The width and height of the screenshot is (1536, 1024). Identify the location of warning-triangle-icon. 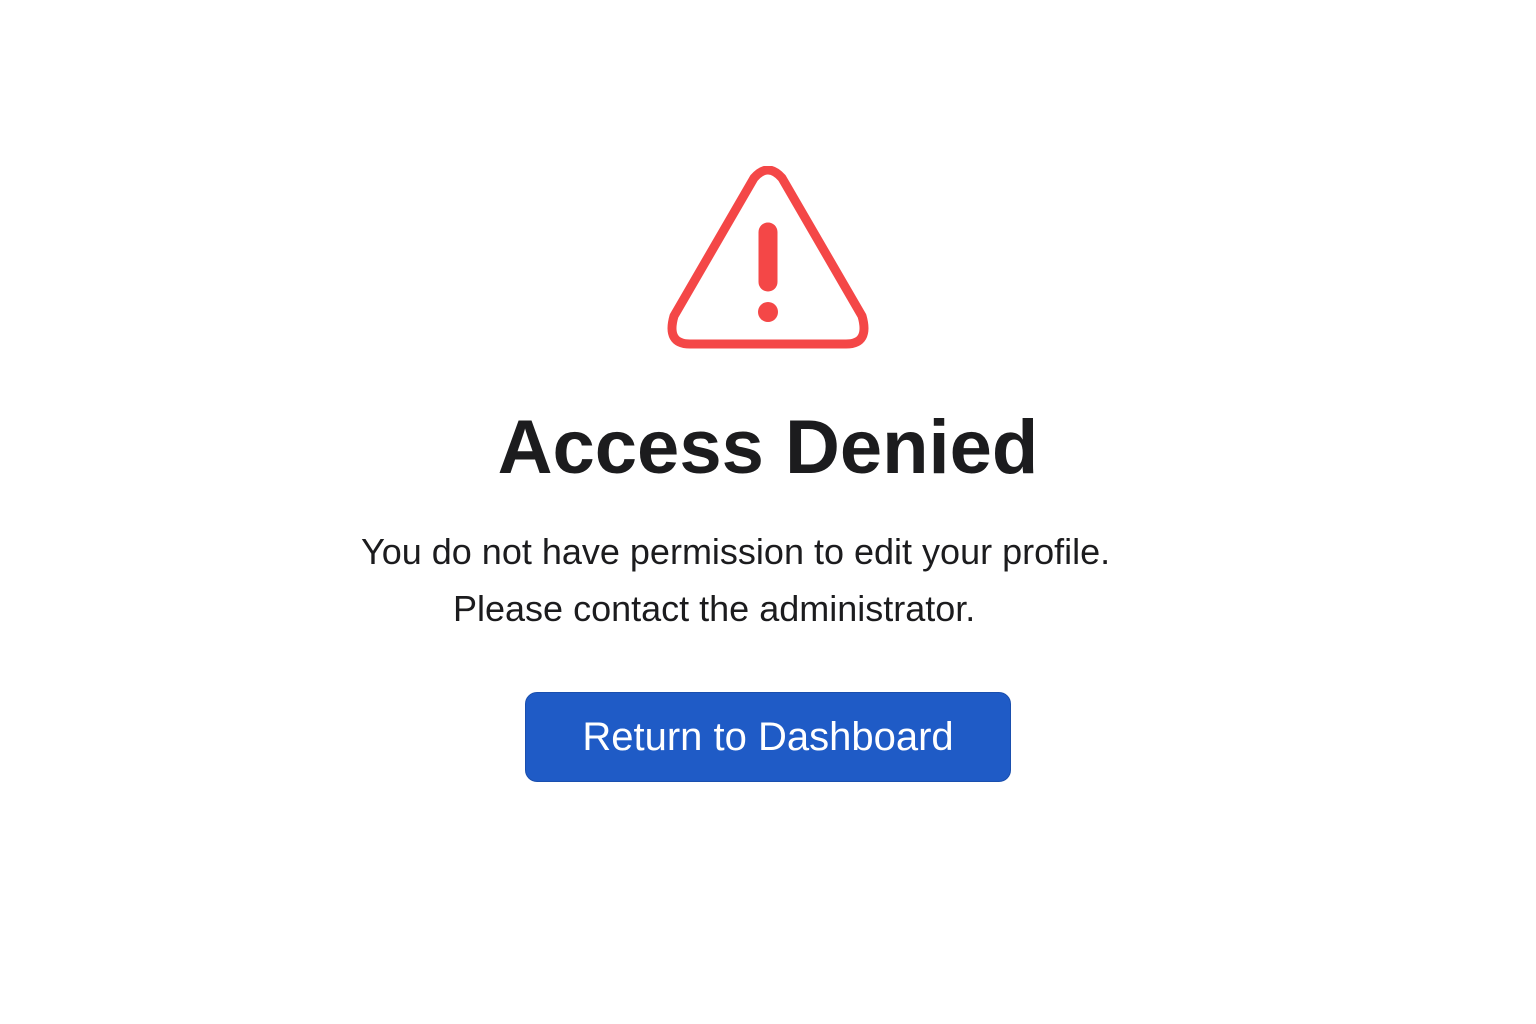
(768, 258).